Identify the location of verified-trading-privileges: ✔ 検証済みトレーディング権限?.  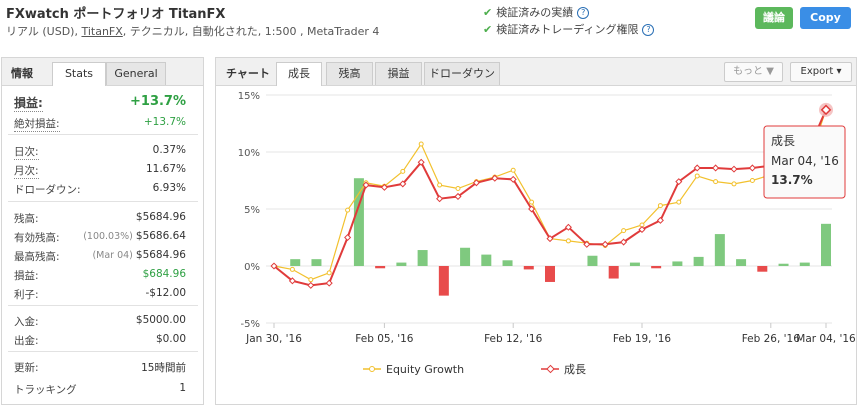
(569, 29).